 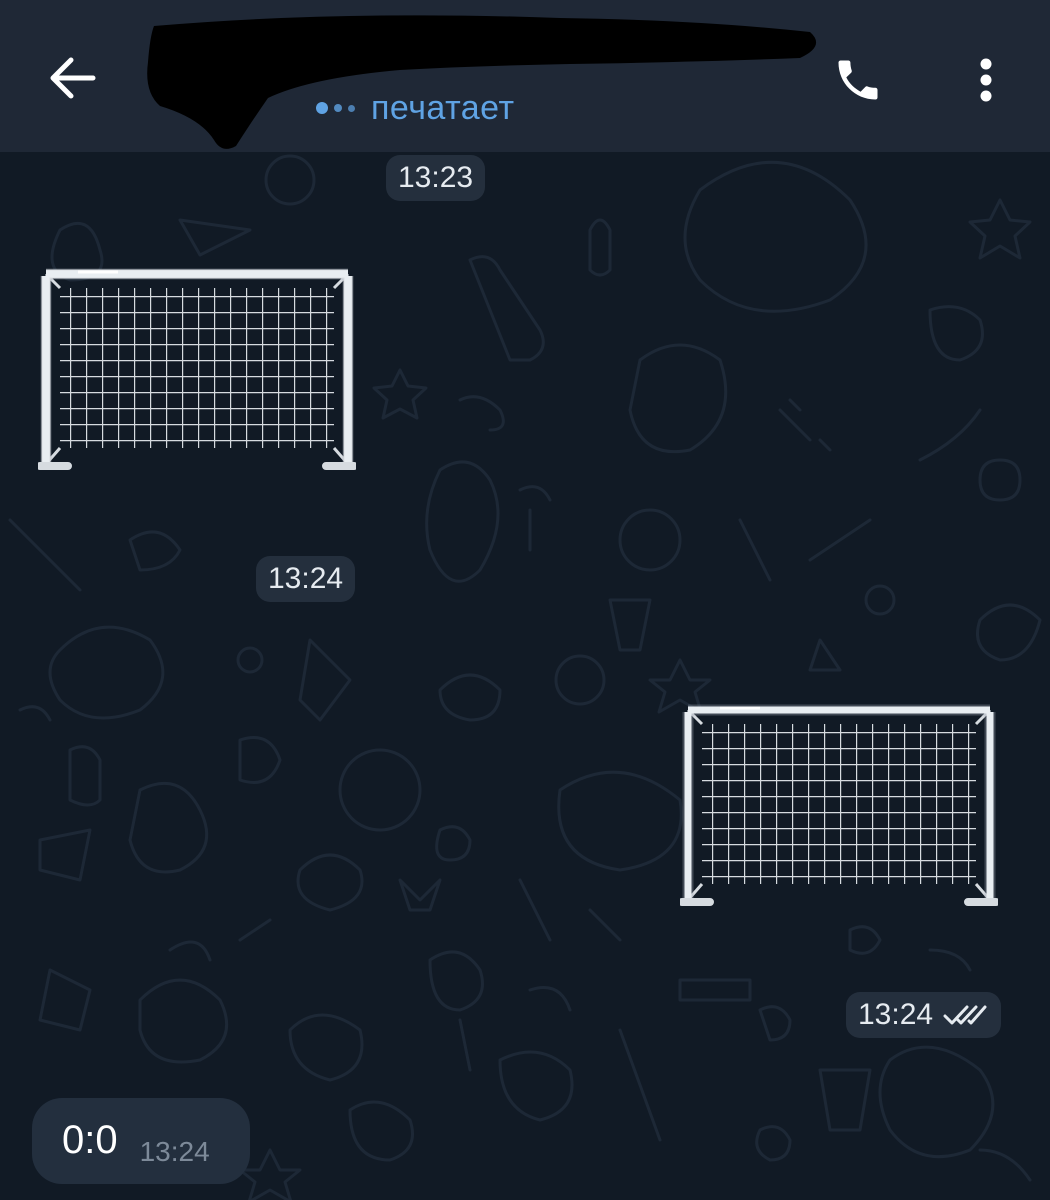 I want to click on call-button, so click(x=858, y=80).